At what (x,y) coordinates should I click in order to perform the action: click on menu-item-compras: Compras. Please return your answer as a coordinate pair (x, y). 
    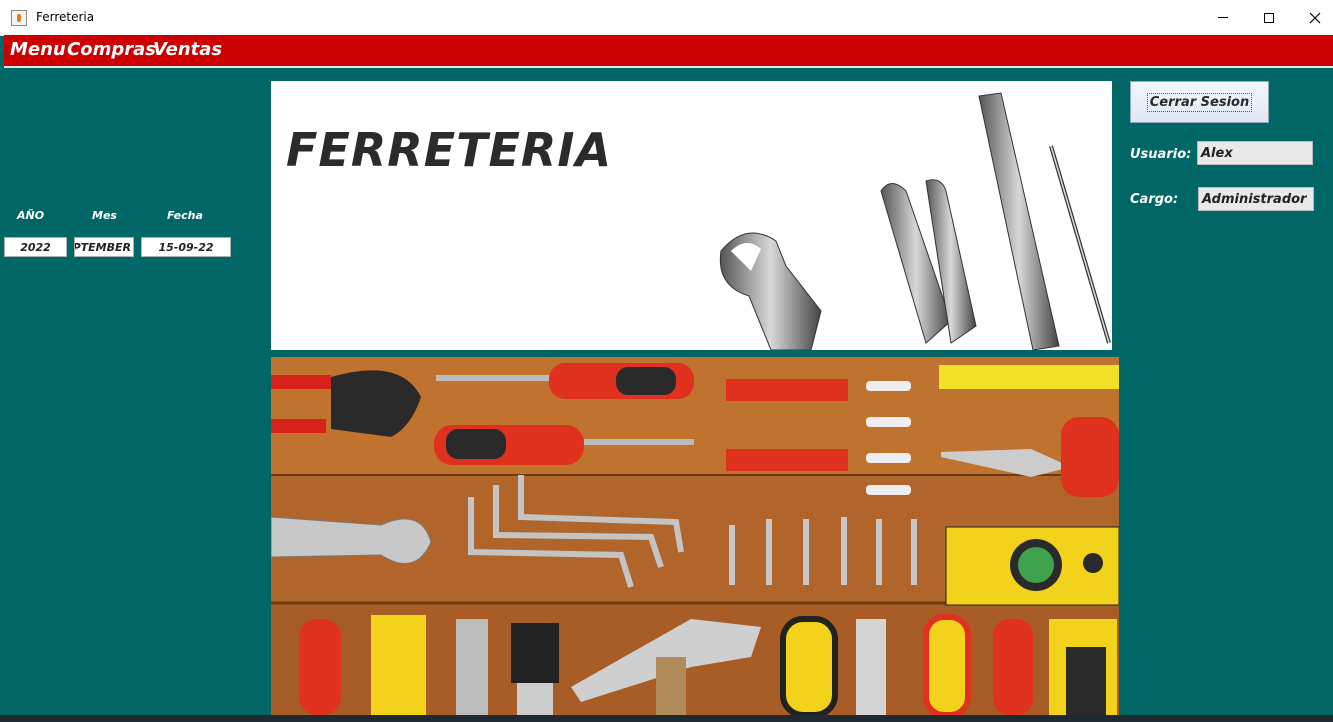
    Looking at the image, I should click on (111, 49).